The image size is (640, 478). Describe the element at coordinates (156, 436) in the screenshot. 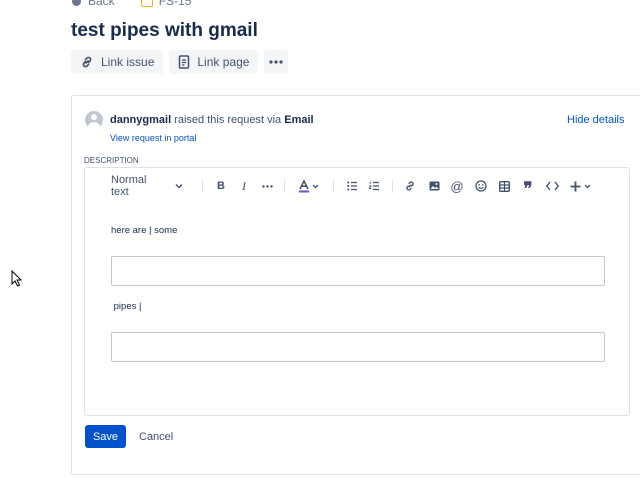

I see `cancel-button: Cancel` at that location.